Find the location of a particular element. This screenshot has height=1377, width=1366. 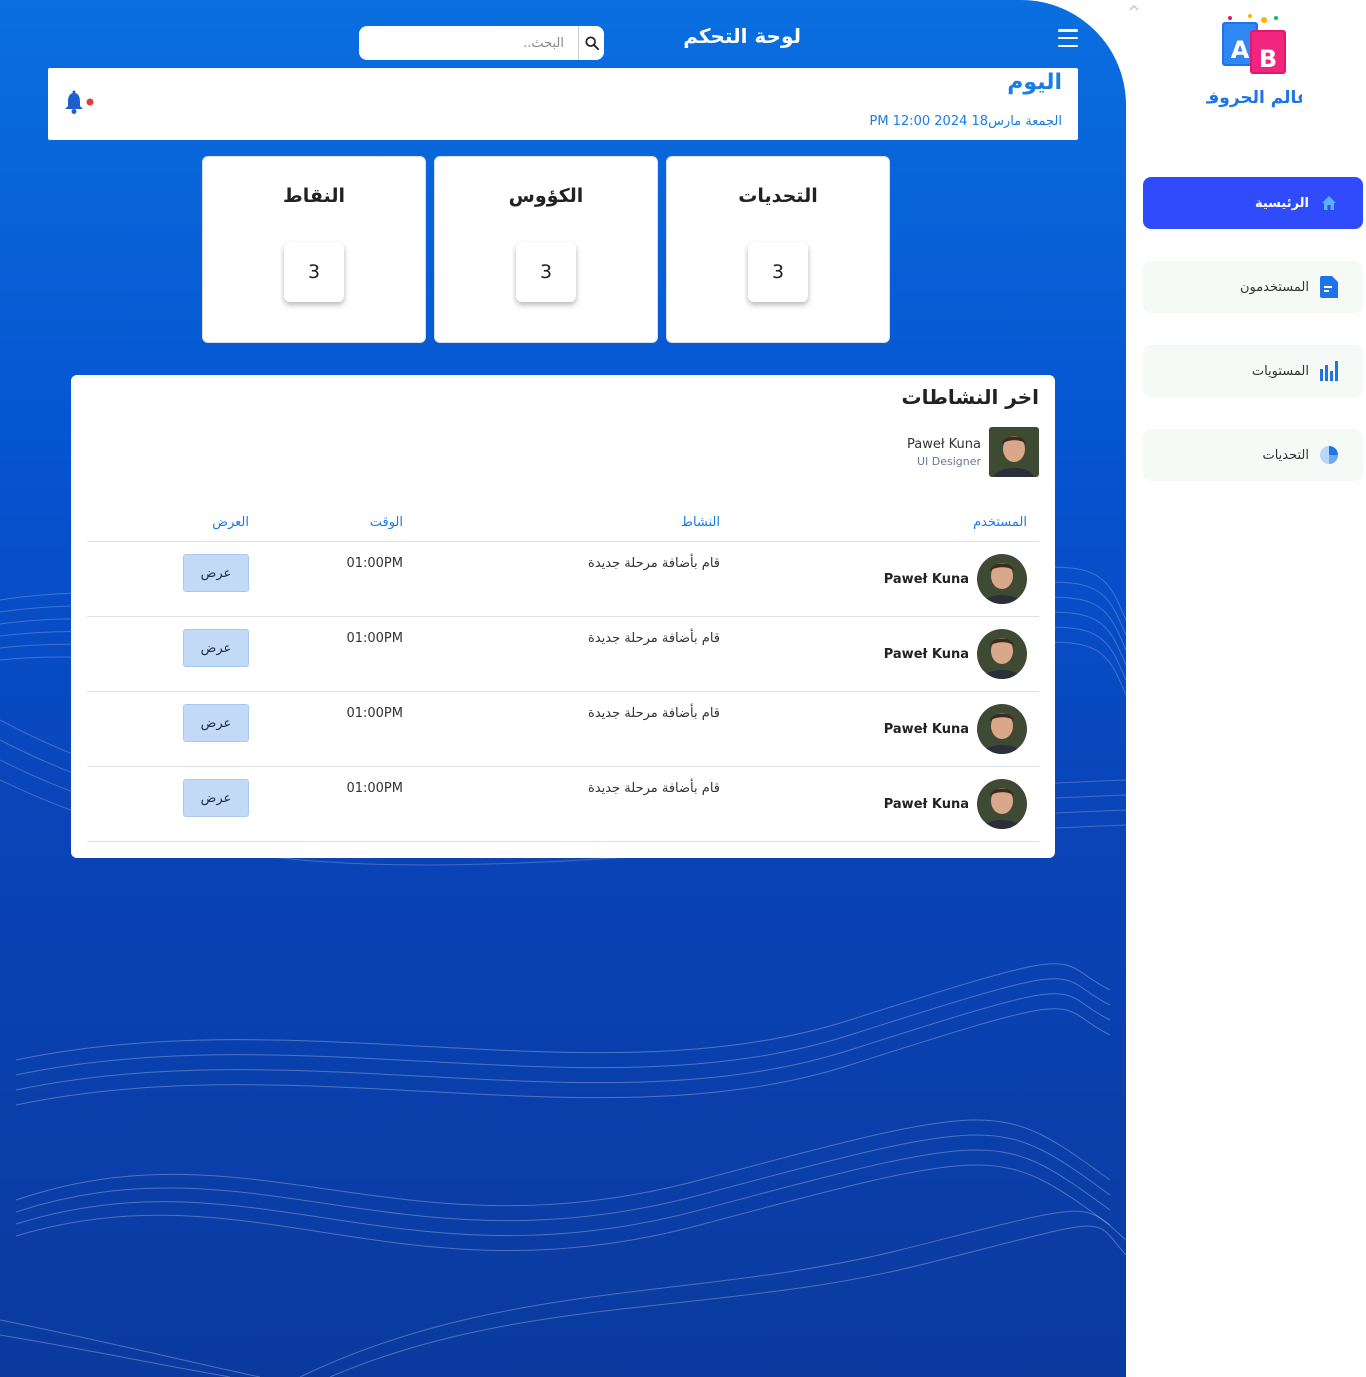

logo-letter-b: B is located at coordinates (1268, 59).